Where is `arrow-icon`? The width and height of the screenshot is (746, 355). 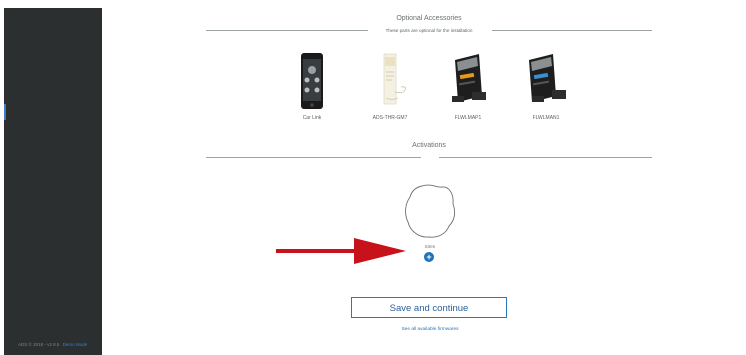 arrow-icon is located at coordinates (341, 251).